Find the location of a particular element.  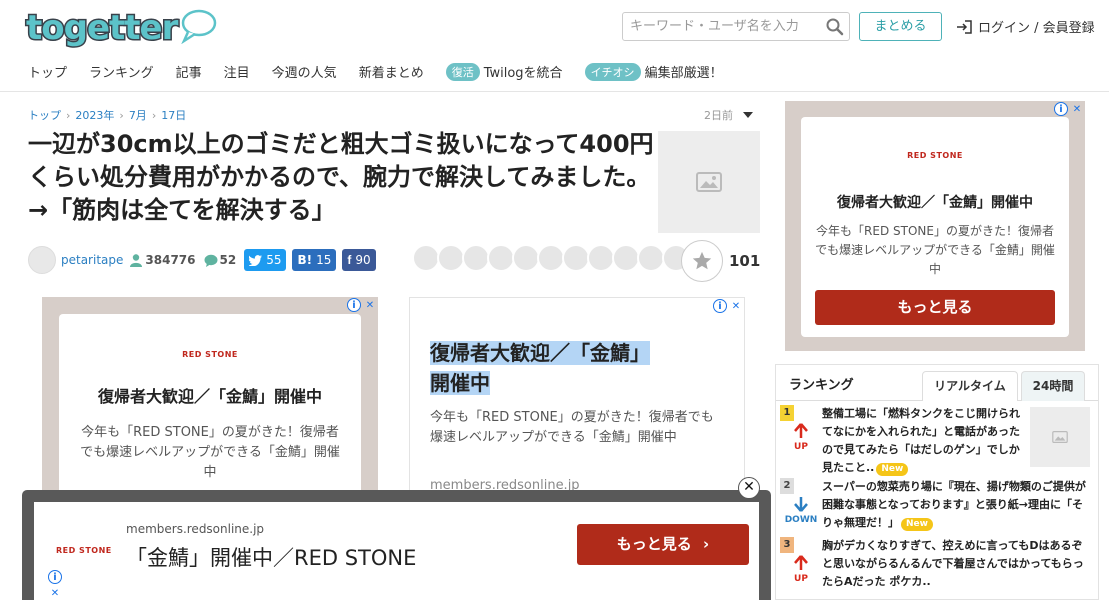

rank-thumbnail is located at coordinates (1060, 437).